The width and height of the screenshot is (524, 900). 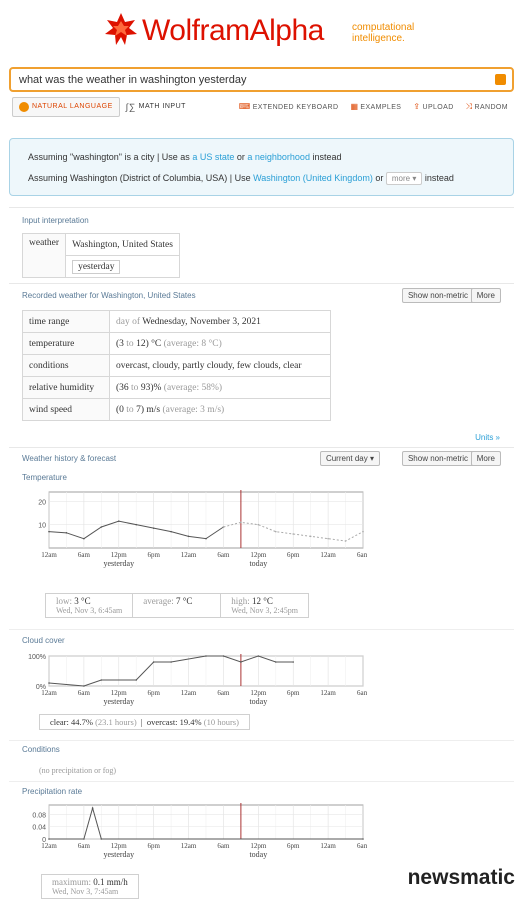 I want to click on y-tick-label: 20, so click(x=42, y=502).